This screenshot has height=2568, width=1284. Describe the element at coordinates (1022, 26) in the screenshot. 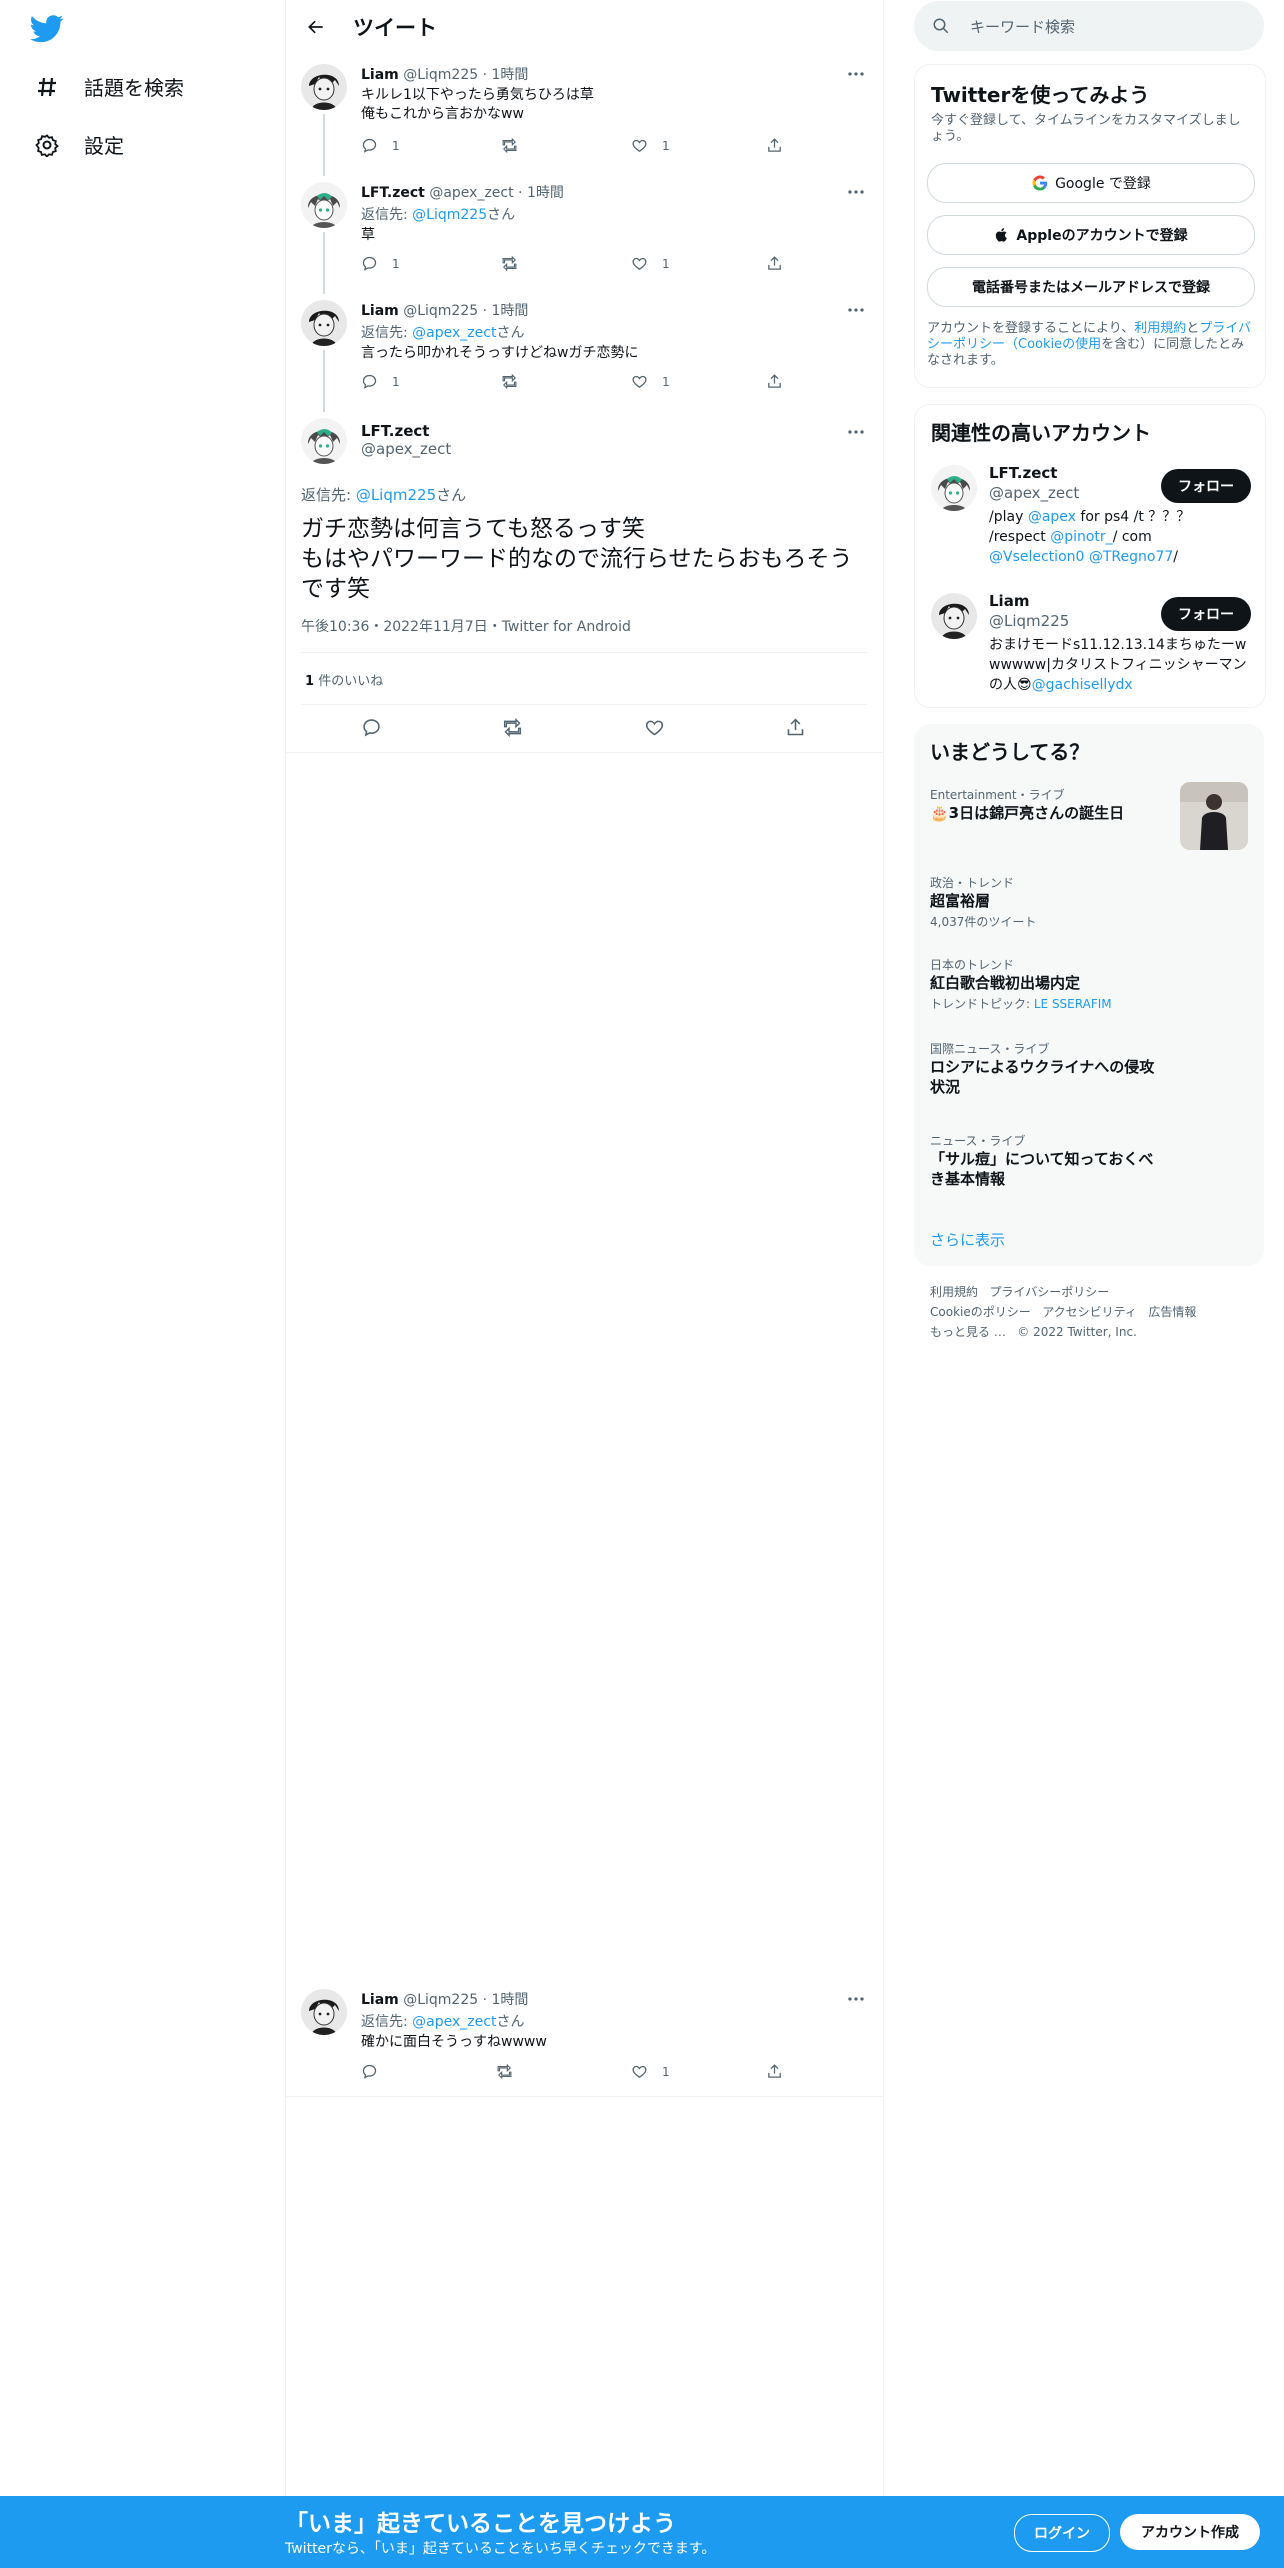

I see `search-input: キーワード検索` at that location.